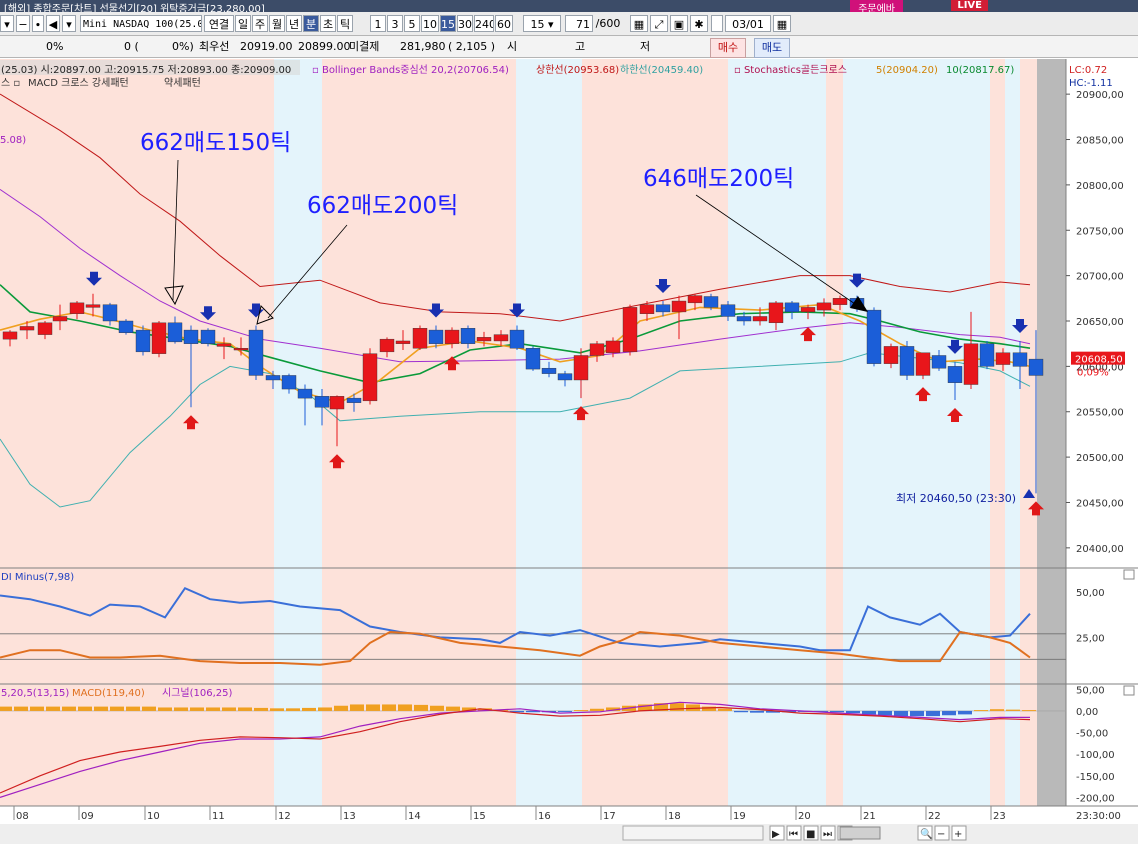  Describe the element at coordinates (1100, 458) in the screenshot. I see `y-tick-label: 20500,00` at that location.